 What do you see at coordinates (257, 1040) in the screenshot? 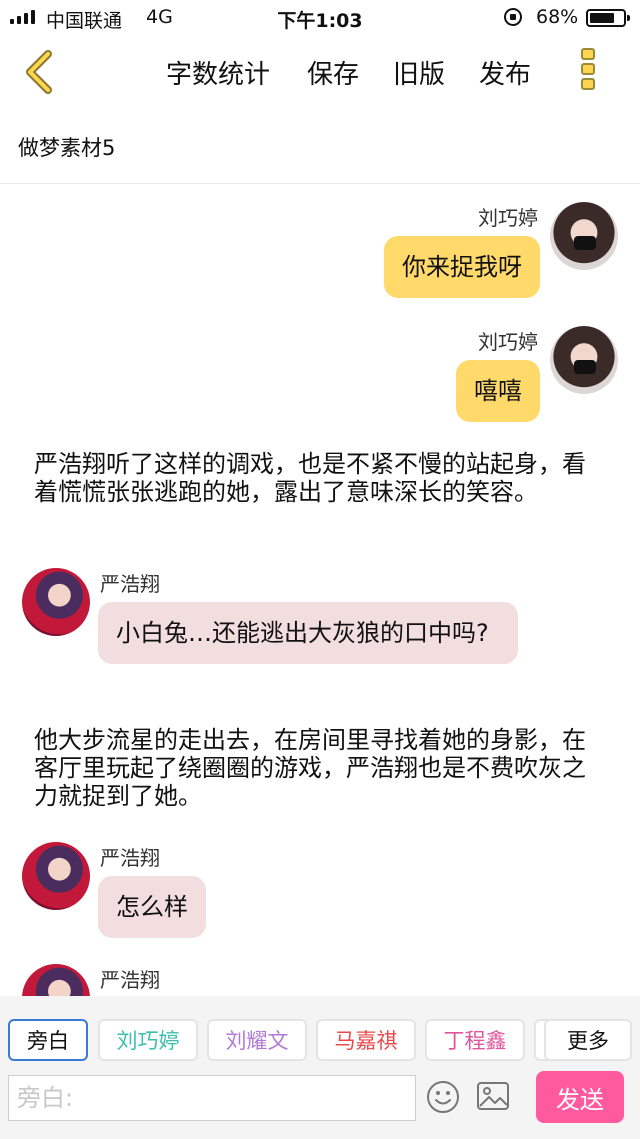
I see `character-chip: 刘耀文` at bounding box center [257, 1040].